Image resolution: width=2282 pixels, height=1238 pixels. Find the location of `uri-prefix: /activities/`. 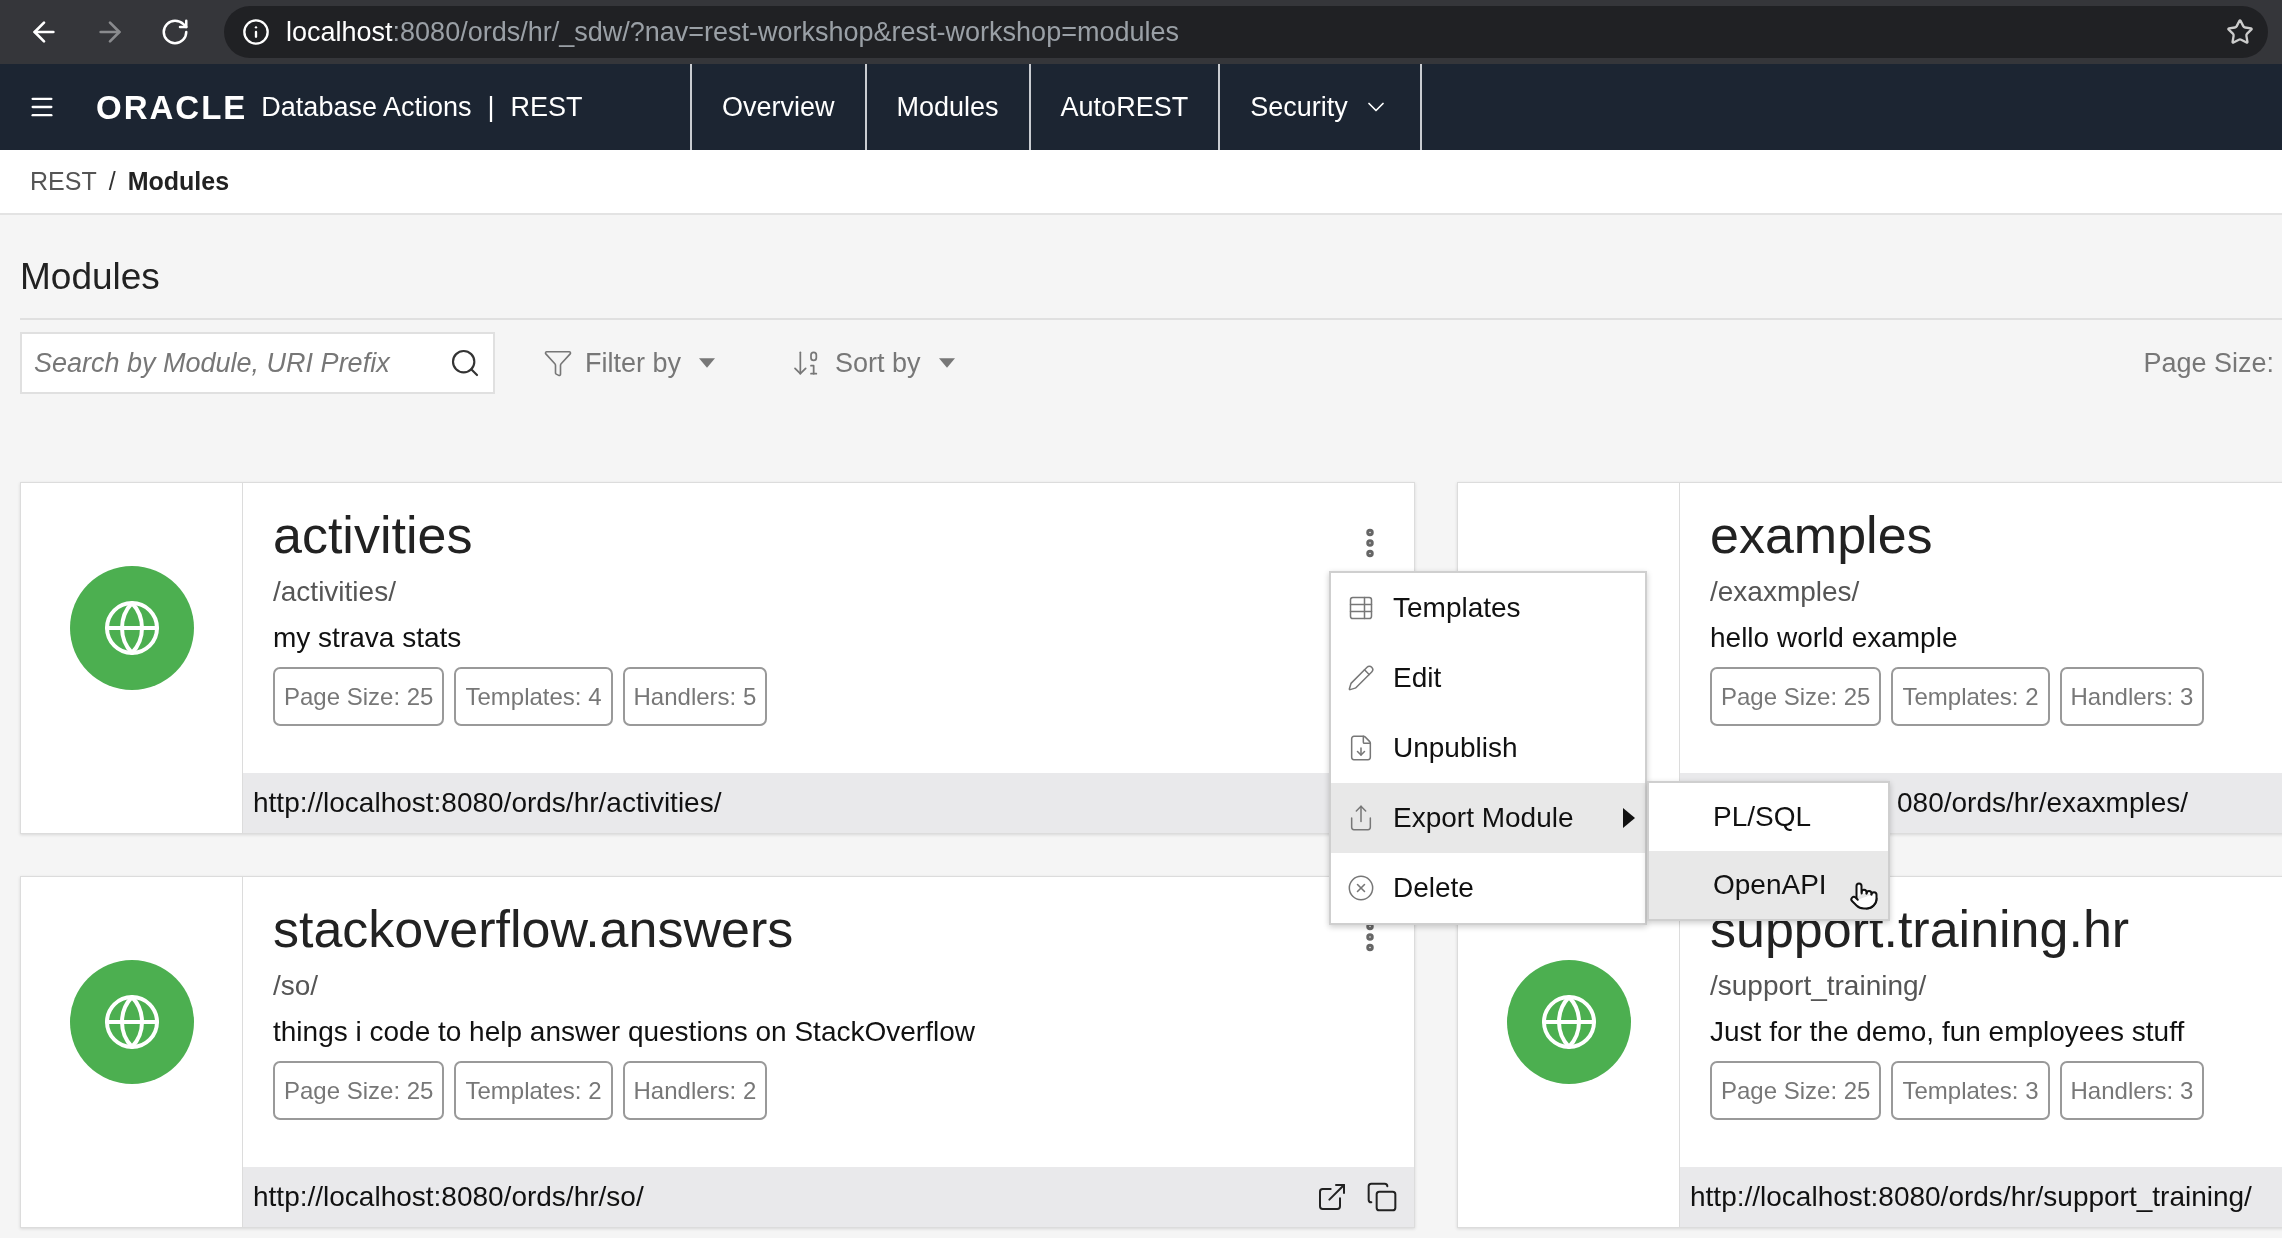

uri-prefix: /activities/ is located at coordinates (334, 592).